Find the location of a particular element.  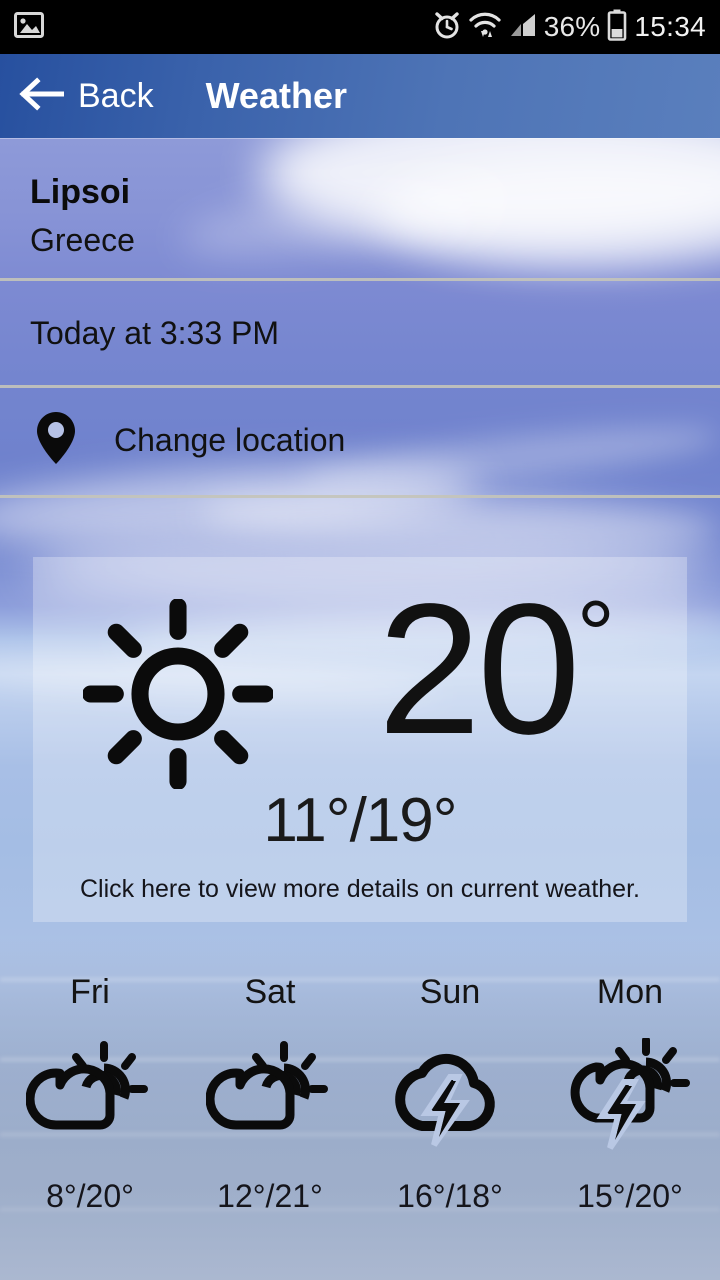

location-row: Lipsoi Greece is located at coordinates (360, 208).